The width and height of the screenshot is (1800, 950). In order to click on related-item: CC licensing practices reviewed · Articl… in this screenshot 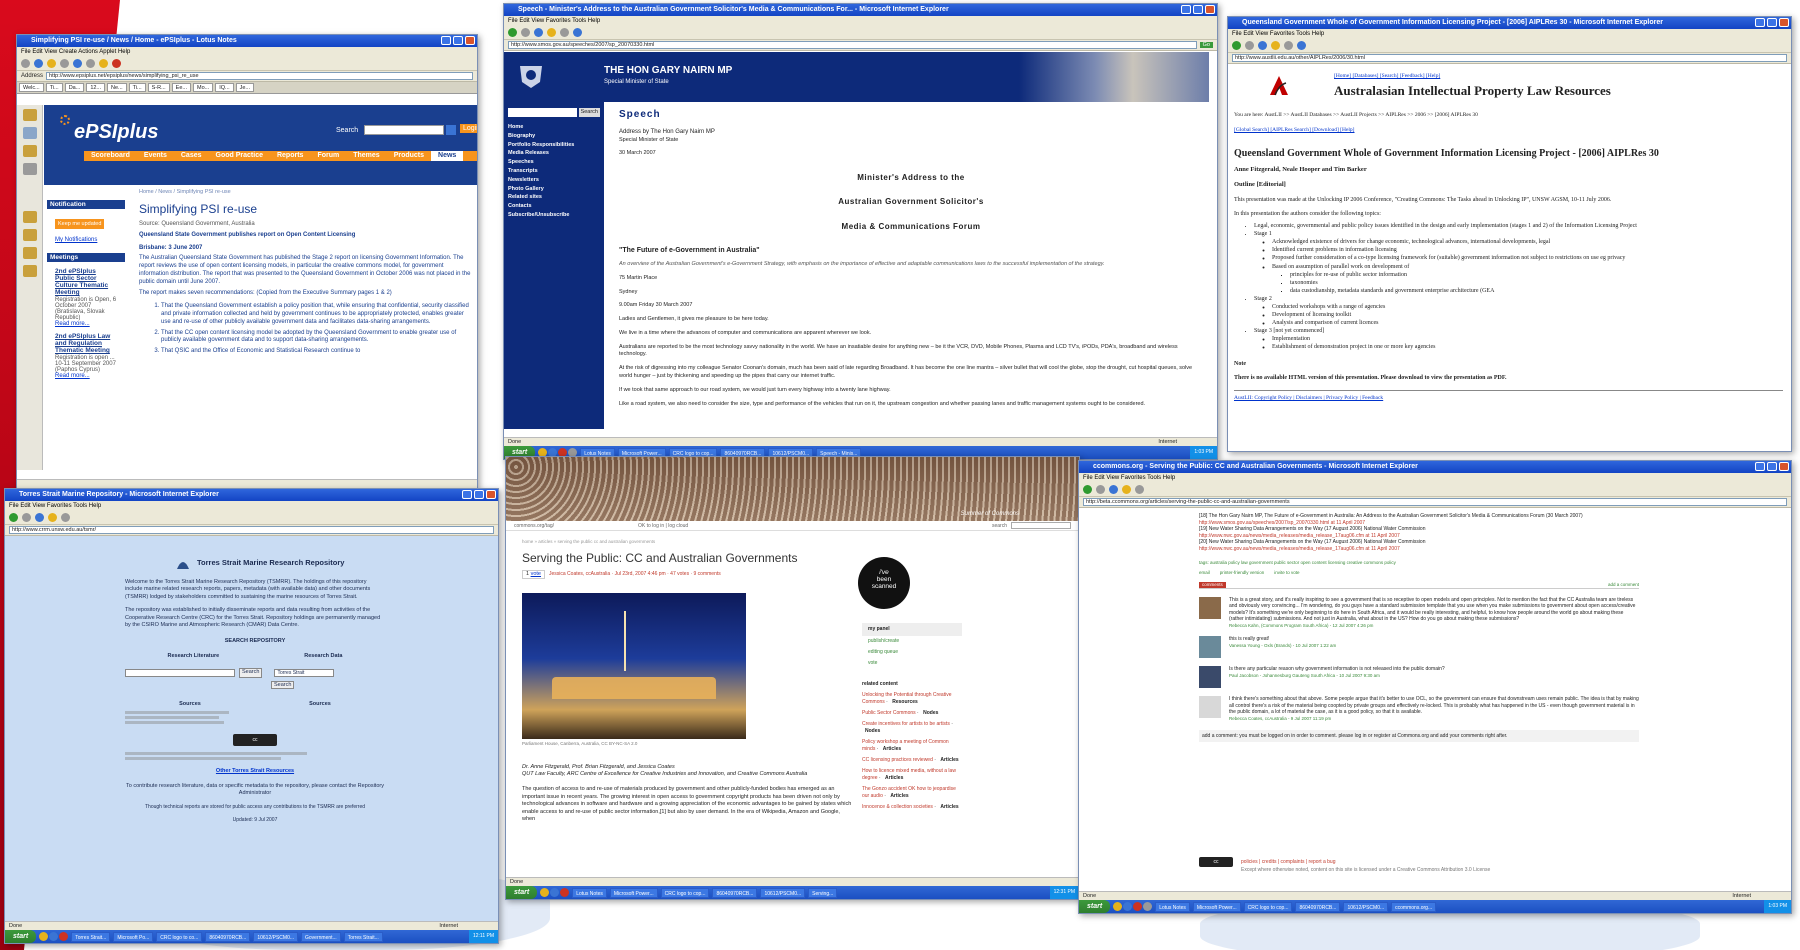, I will do `click(912, 760)`.